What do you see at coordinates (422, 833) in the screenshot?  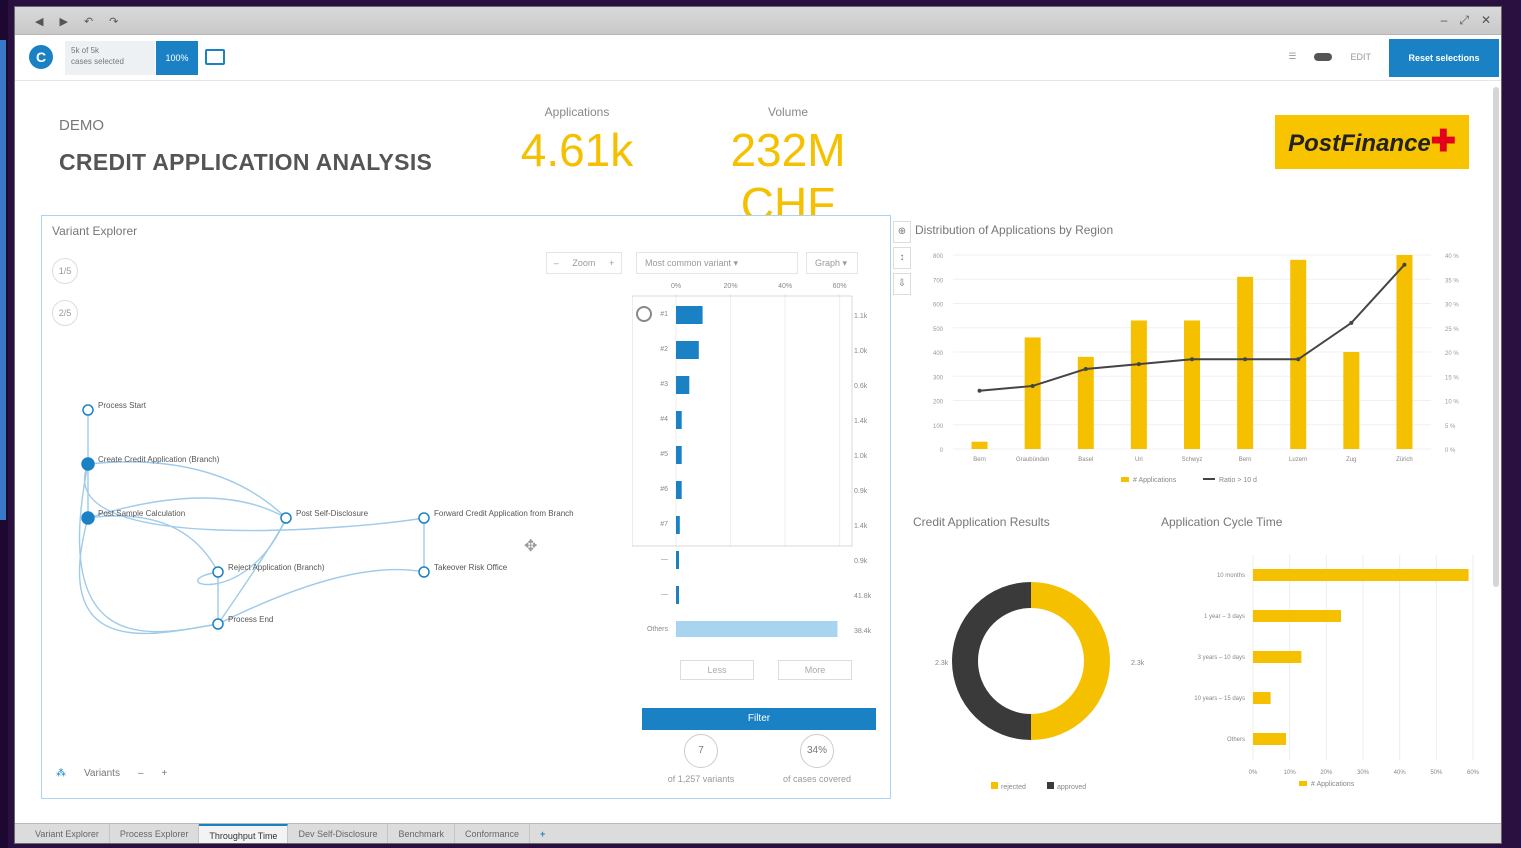 I see `tab-benchmark: Benchmark` at bounding box center [422, 833].